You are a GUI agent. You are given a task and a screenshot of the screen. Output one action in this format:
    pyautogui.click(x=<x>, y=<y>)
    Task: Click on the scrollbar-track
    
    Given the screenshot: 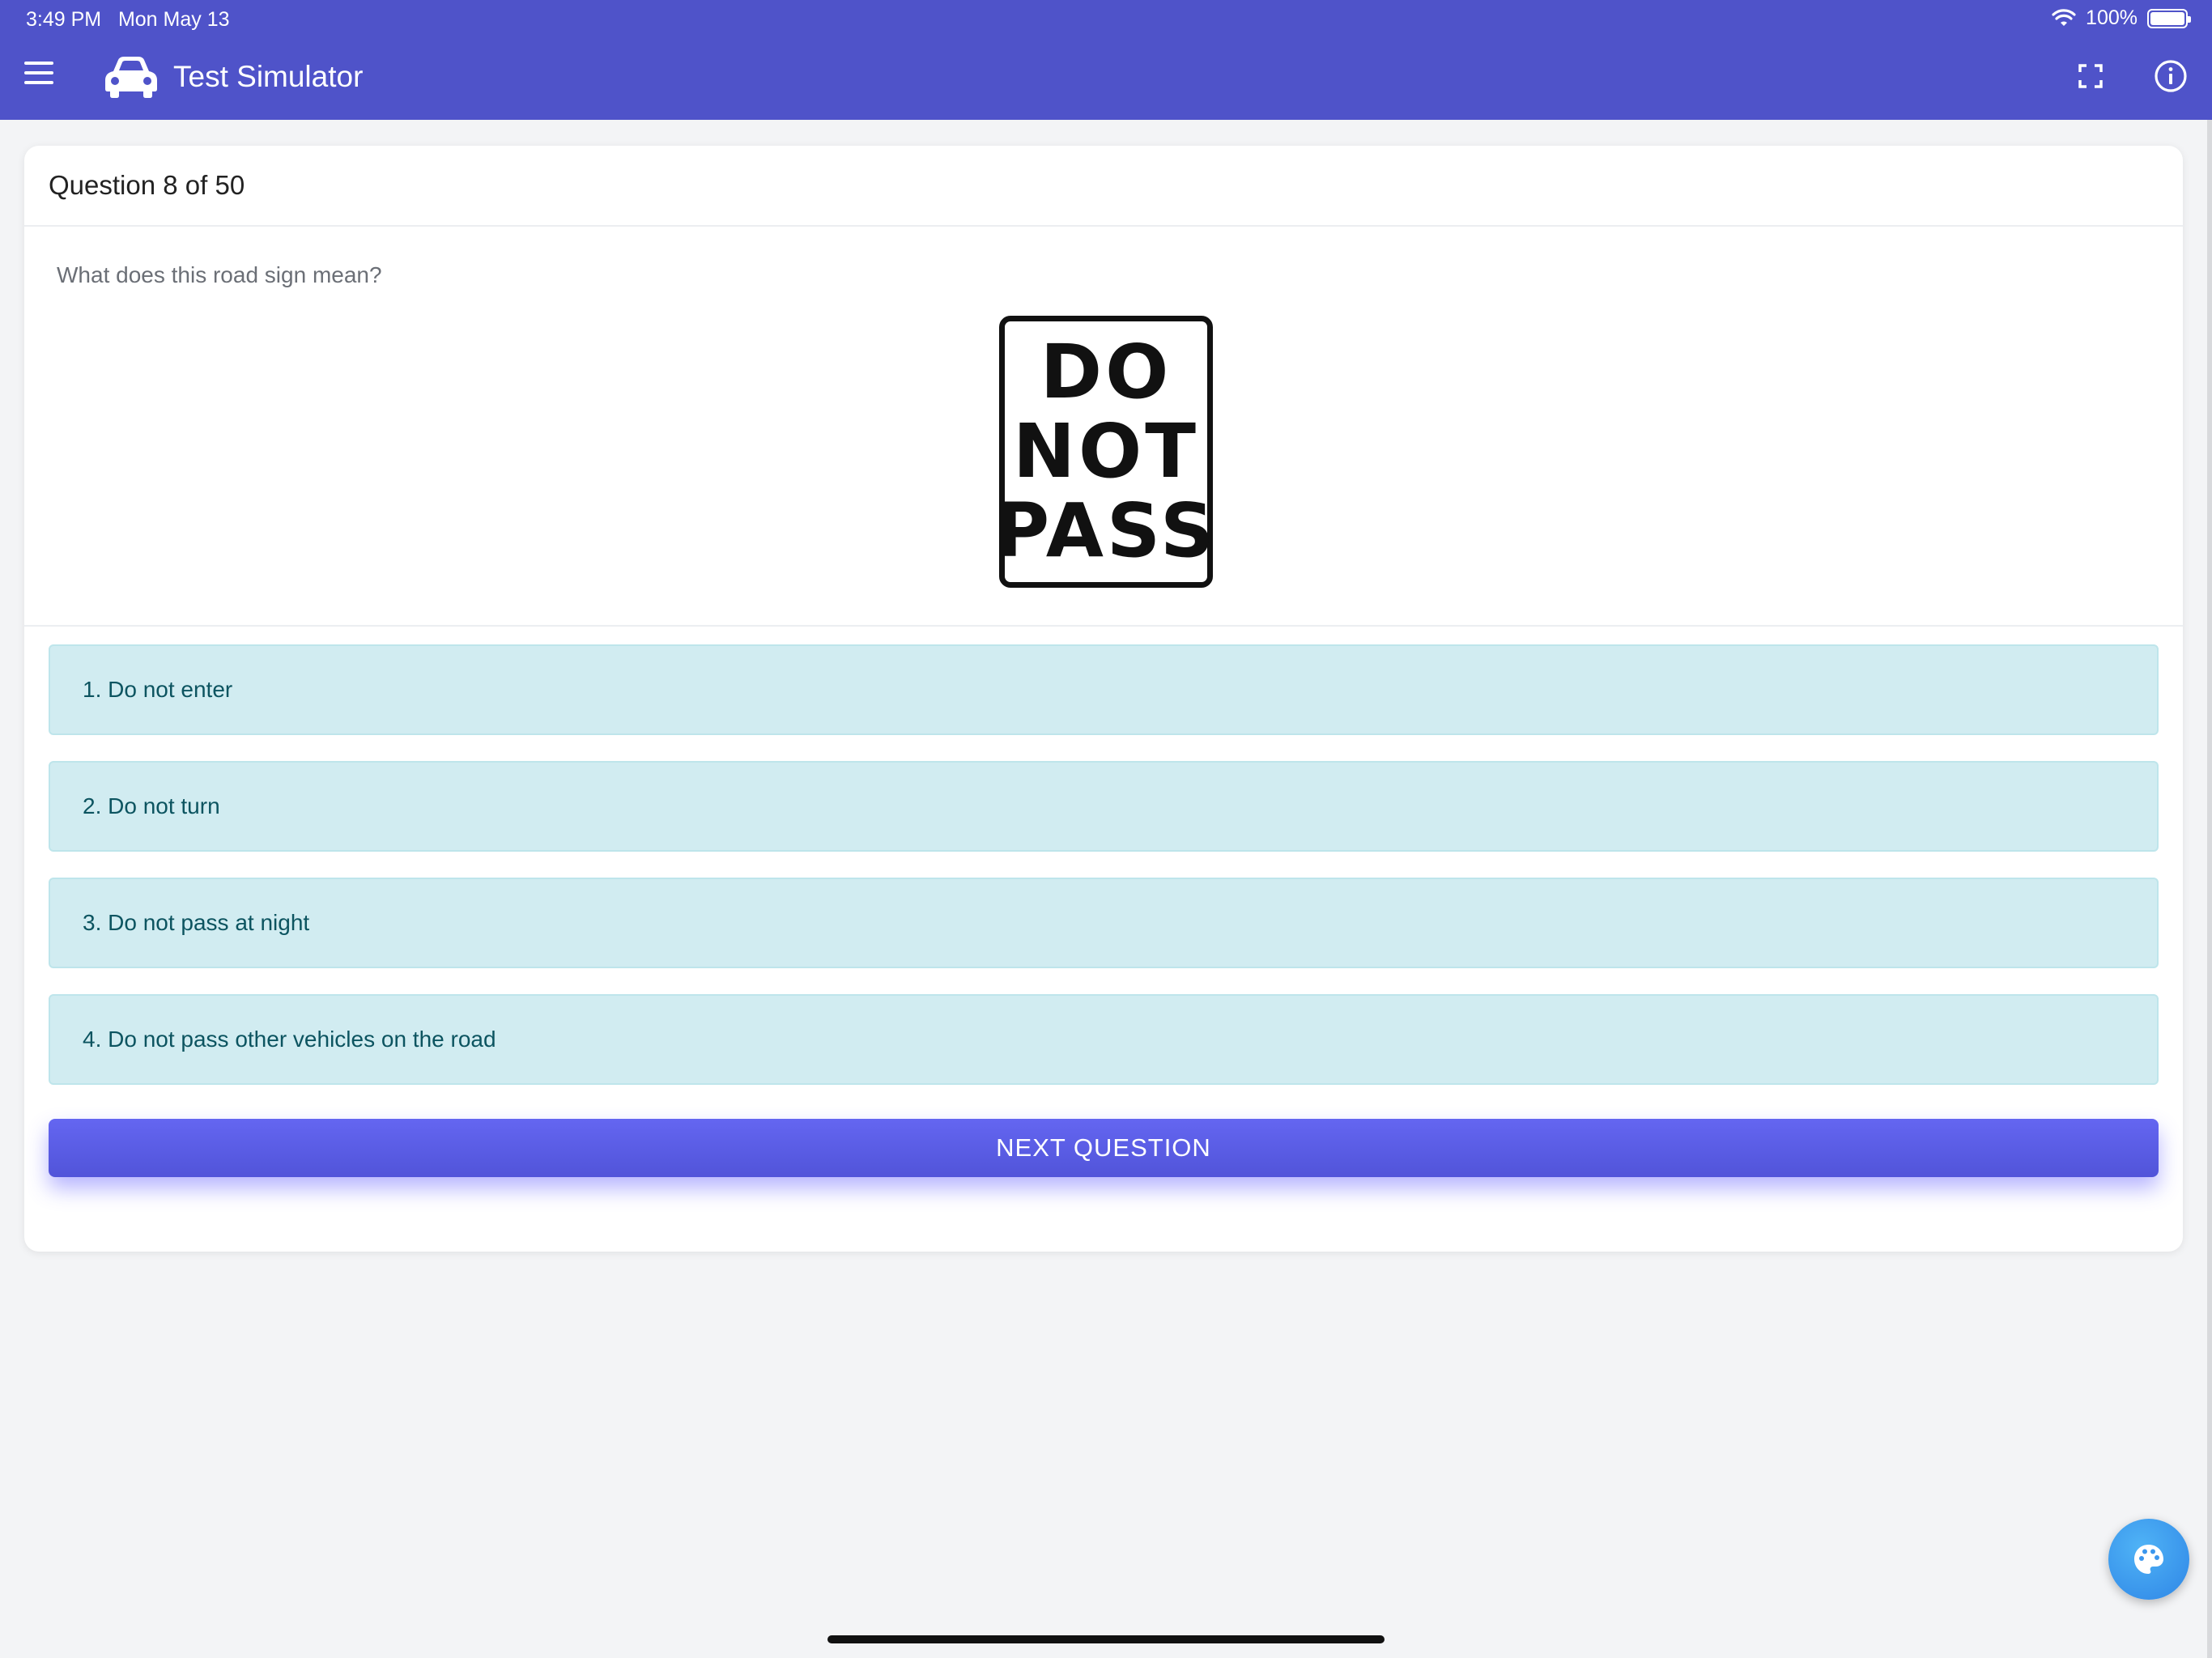 What is the action you would take?
    pyautogui.click(x=2210, y=889)
    